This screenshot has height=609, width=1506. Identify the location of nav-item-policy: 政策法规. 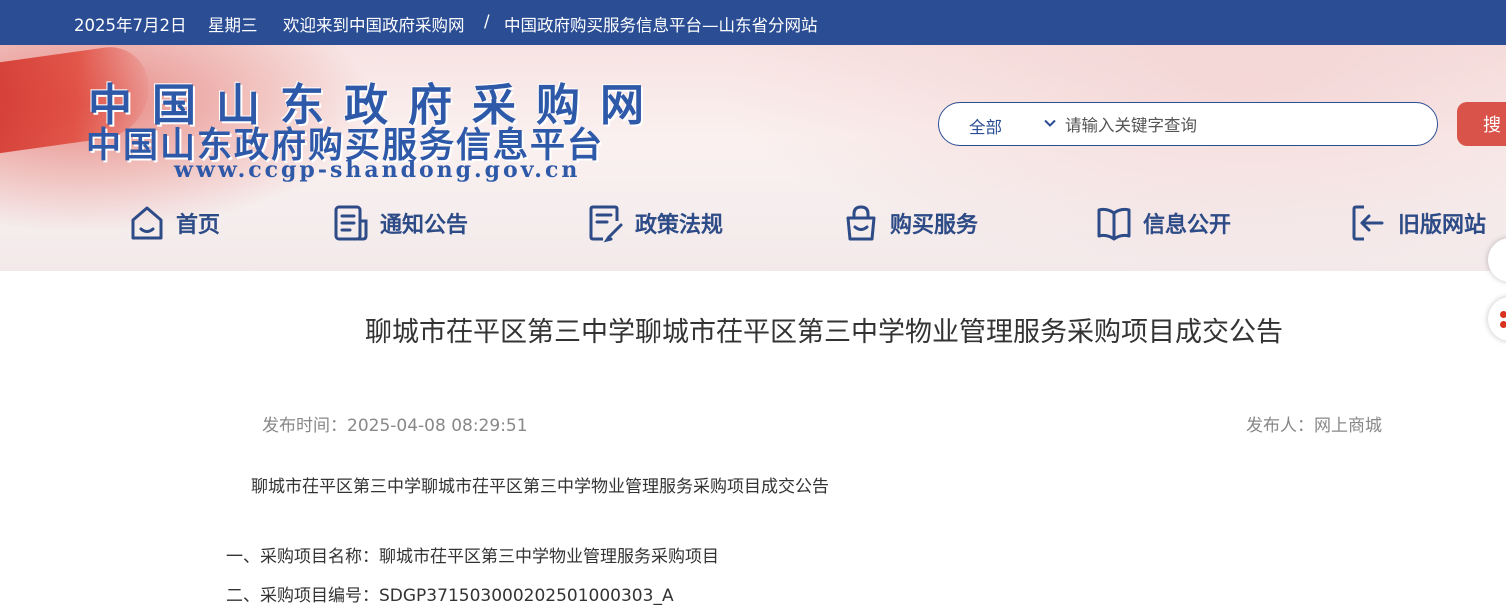
(655, 223).